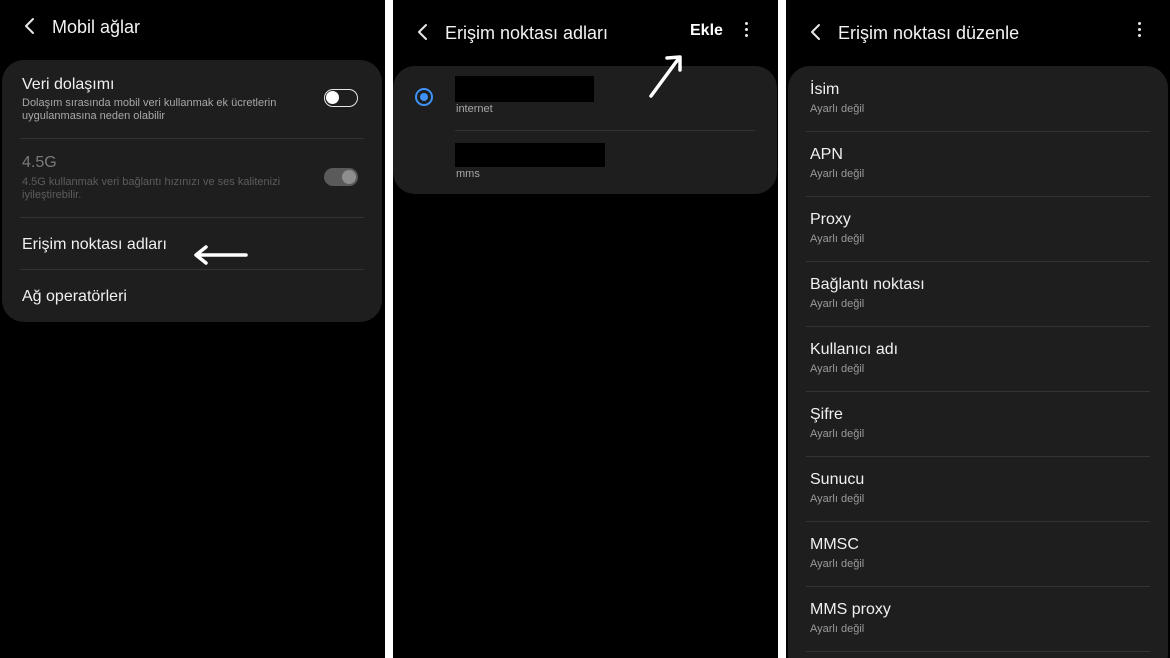 Image resolution: width=1170 pixels, height=658 pixels. What do you see at coordinates (94, 244) in the screenshot?
I see `access-point-names-title: Erişim noktası adları` at bounding box center [94, 244].